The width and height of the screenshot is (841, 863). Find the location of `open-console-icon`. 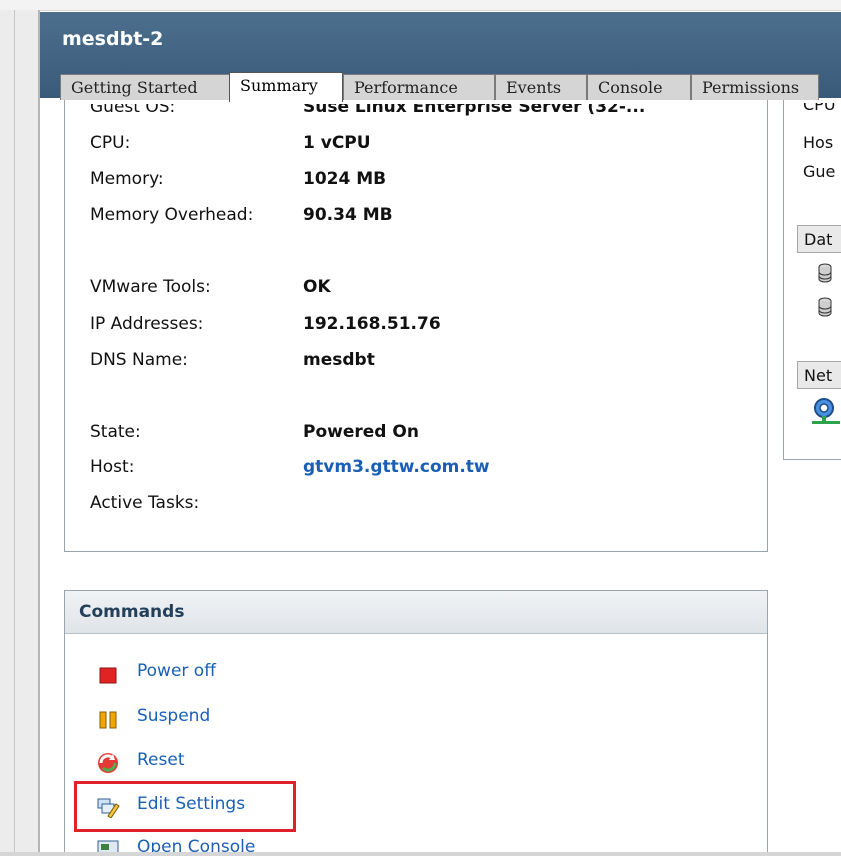

open-console-icon is located at coordinates (108, 848).